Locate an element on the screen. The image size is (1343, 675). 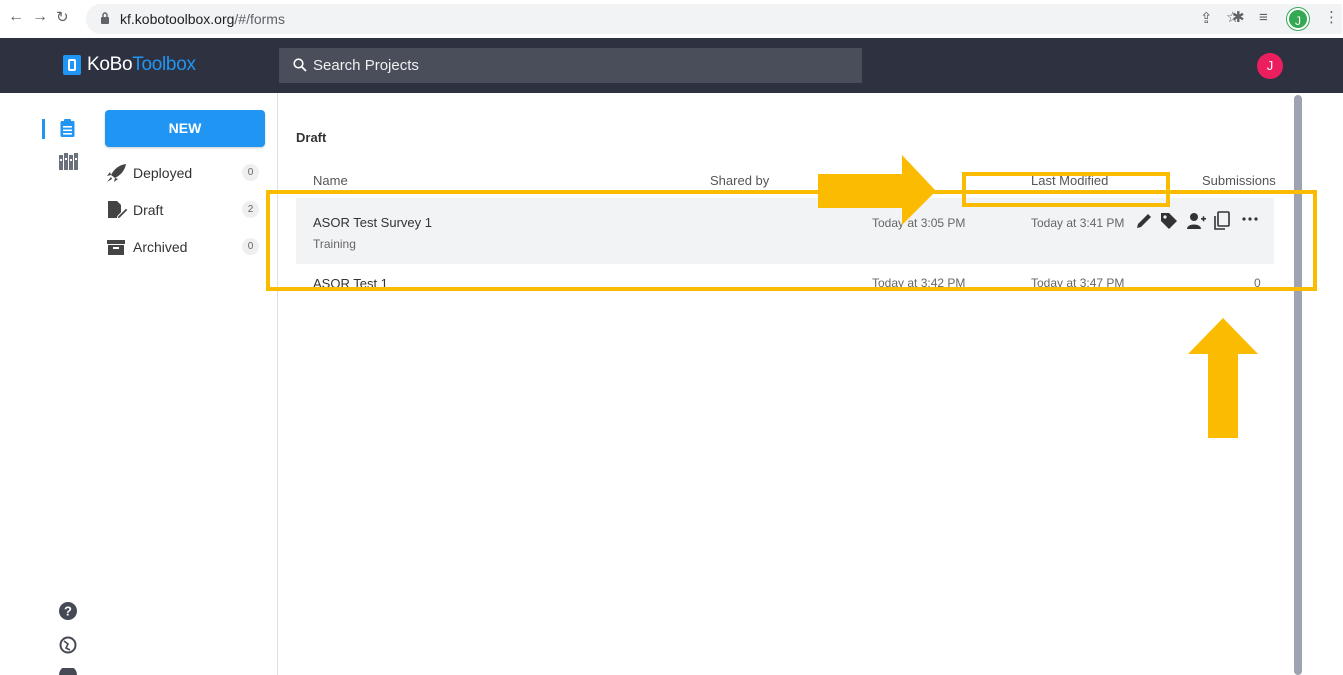
section-title: Draft is located at coordinates (311, 137).